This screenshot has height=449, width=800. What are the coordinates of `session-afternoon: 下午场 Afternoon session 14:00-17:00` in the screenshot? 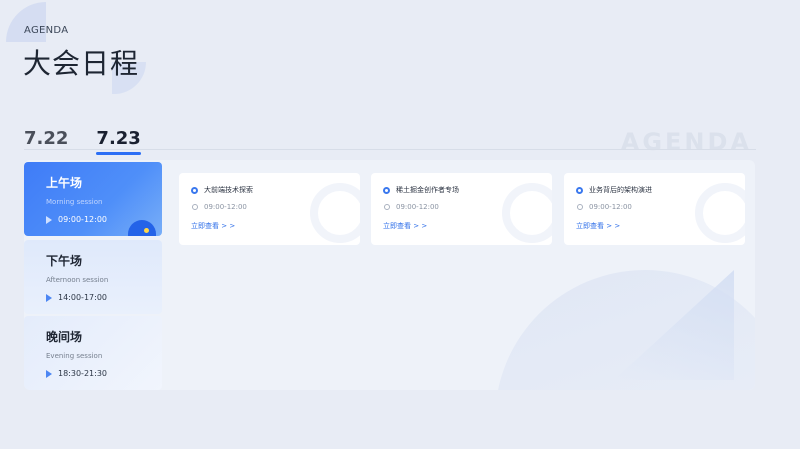 It's located at (93, 277).